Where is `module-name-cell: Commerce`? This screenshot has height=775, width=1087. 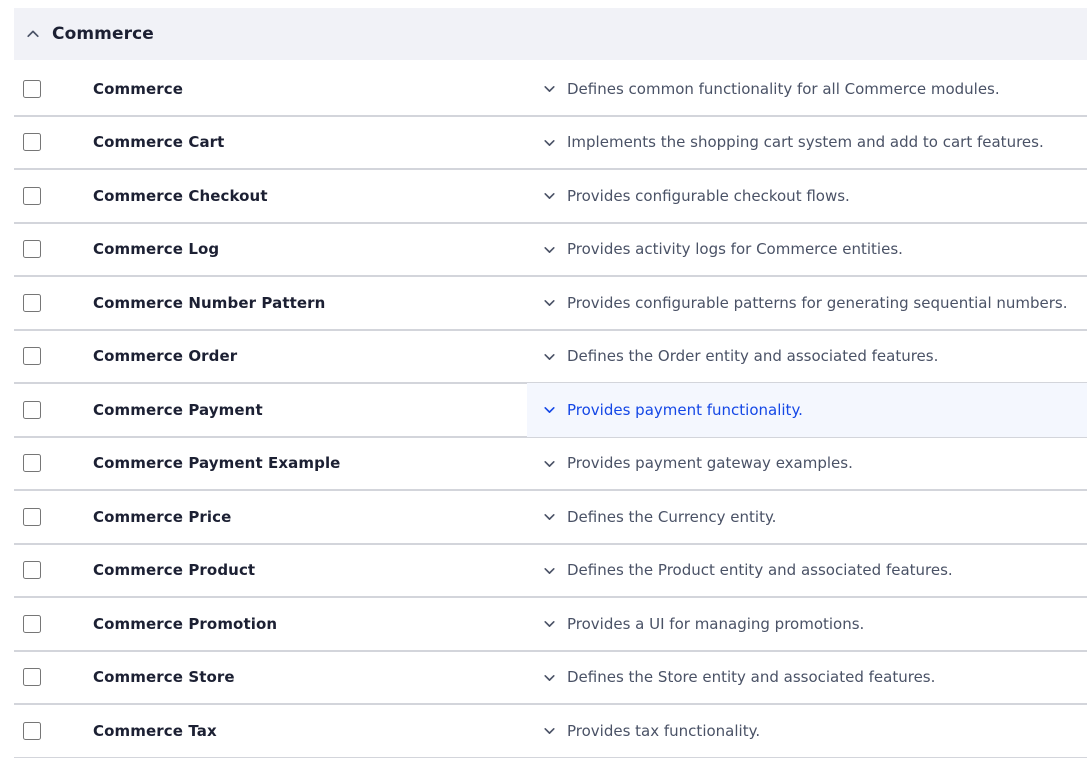
module-name-cell: Commerce is located at coordinates (302, 89).